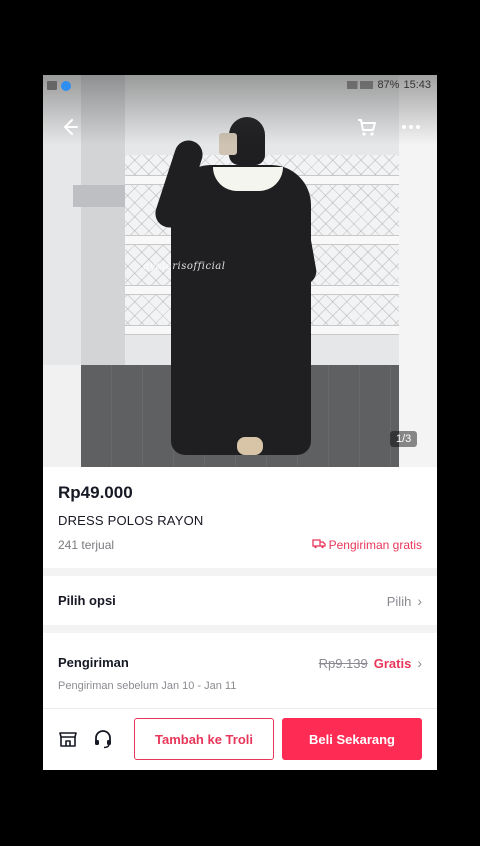 The height and width of the screenshot is (846, 480). Describe the element at coordinates (343, 663) in the screenshot. I see `shipping-old-price: Rp9.139` at that location.